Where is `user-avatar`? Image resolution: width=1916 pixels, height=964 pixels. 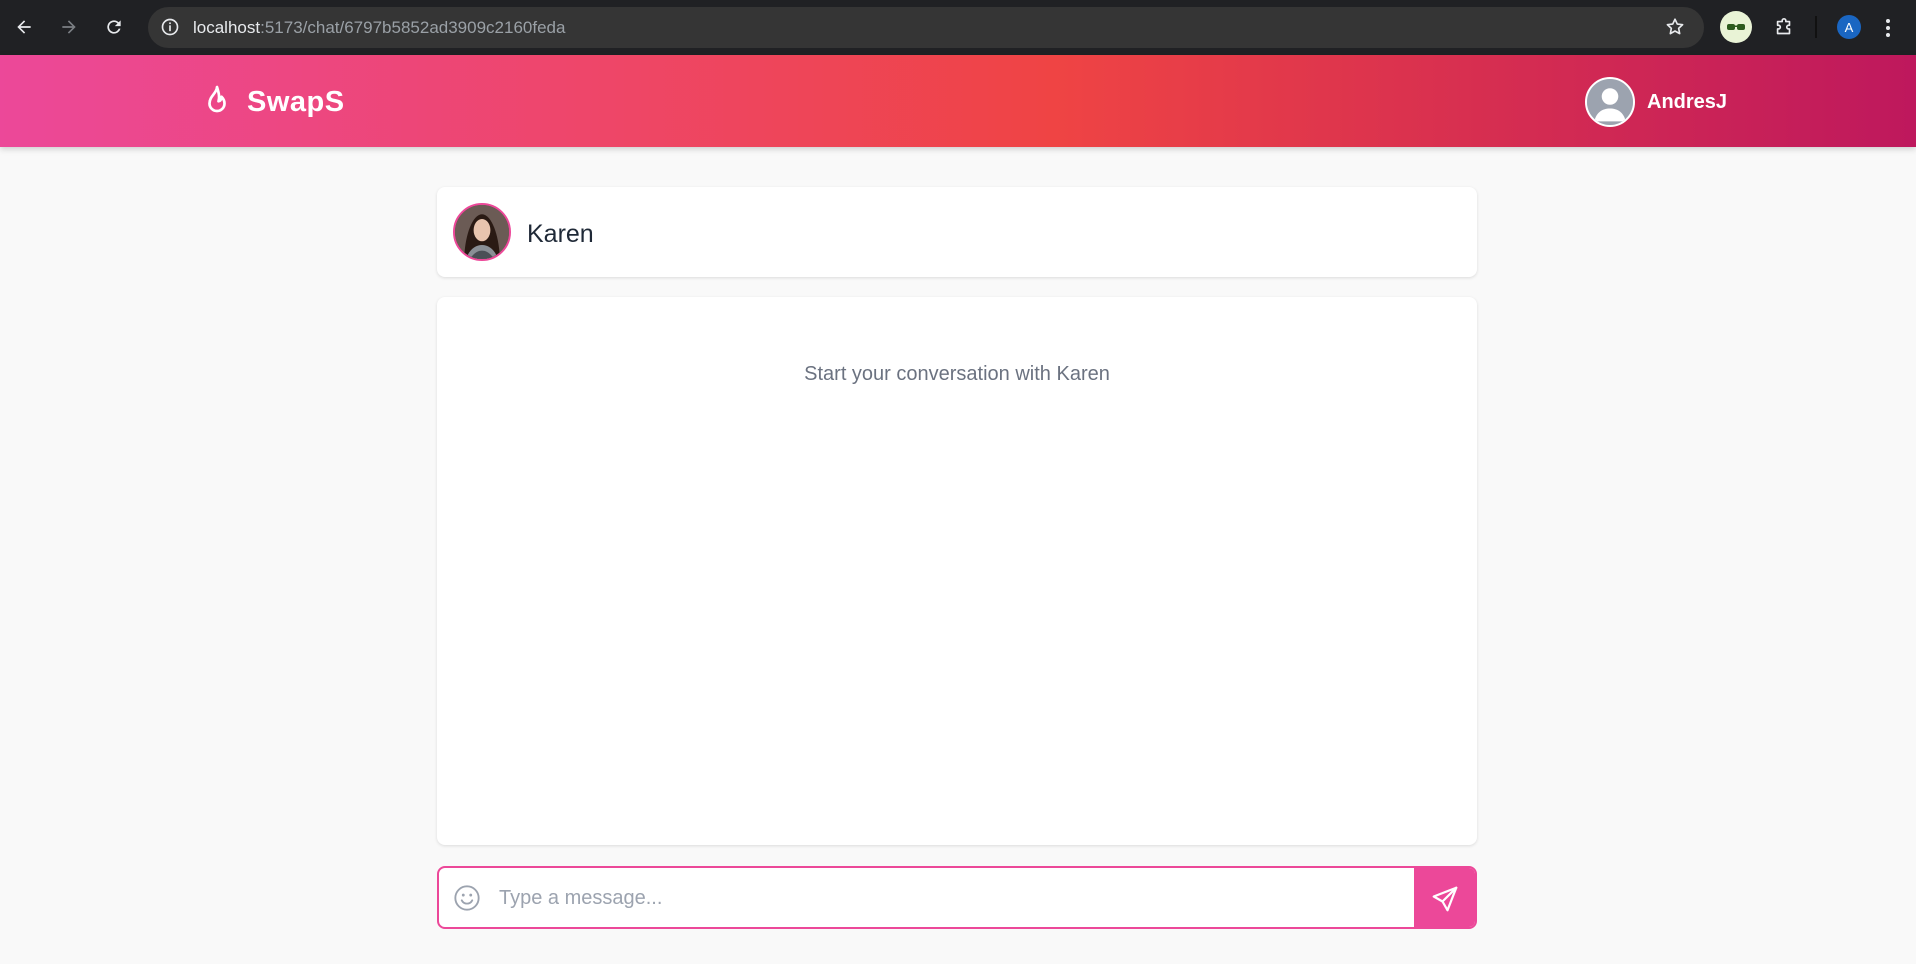 user-avatar is located at coordinates (1610, 102).